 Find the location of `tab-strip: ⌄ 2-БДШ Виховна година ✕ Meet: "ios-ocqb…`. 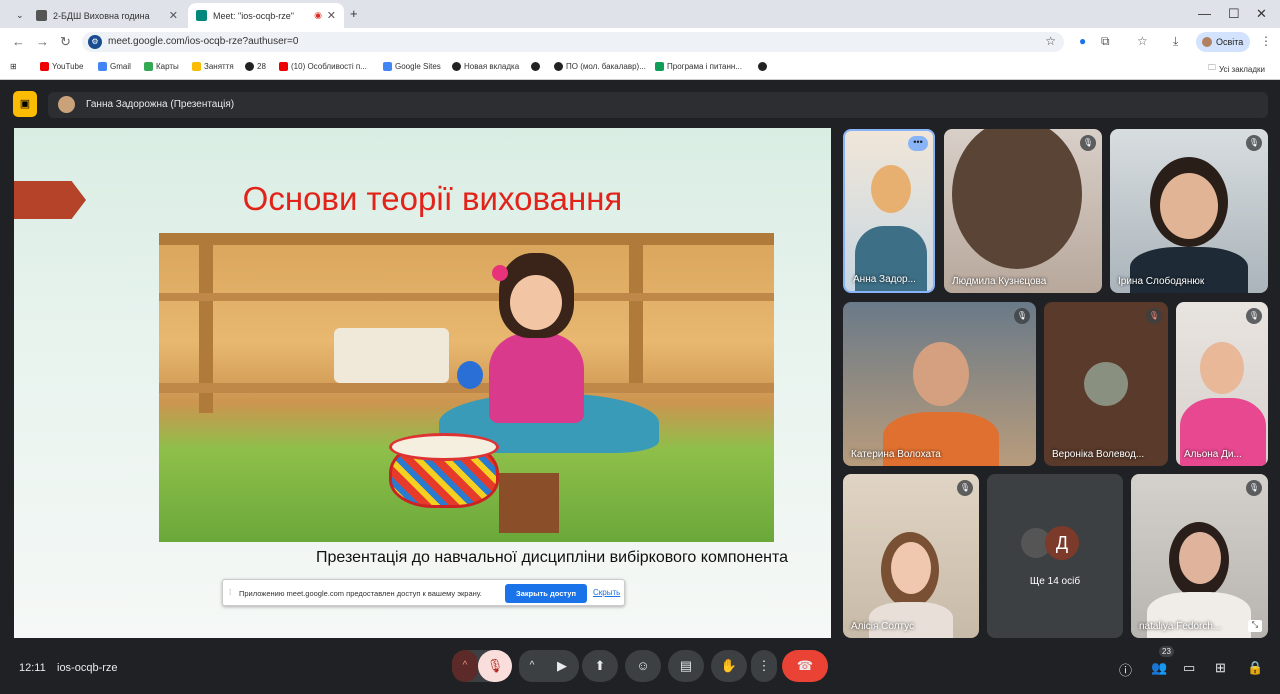

tab-strip: ⌄ 2-БДШ Виховна година ✕ Meet: "ios-ocqb… is located at coordinates (640, 14).